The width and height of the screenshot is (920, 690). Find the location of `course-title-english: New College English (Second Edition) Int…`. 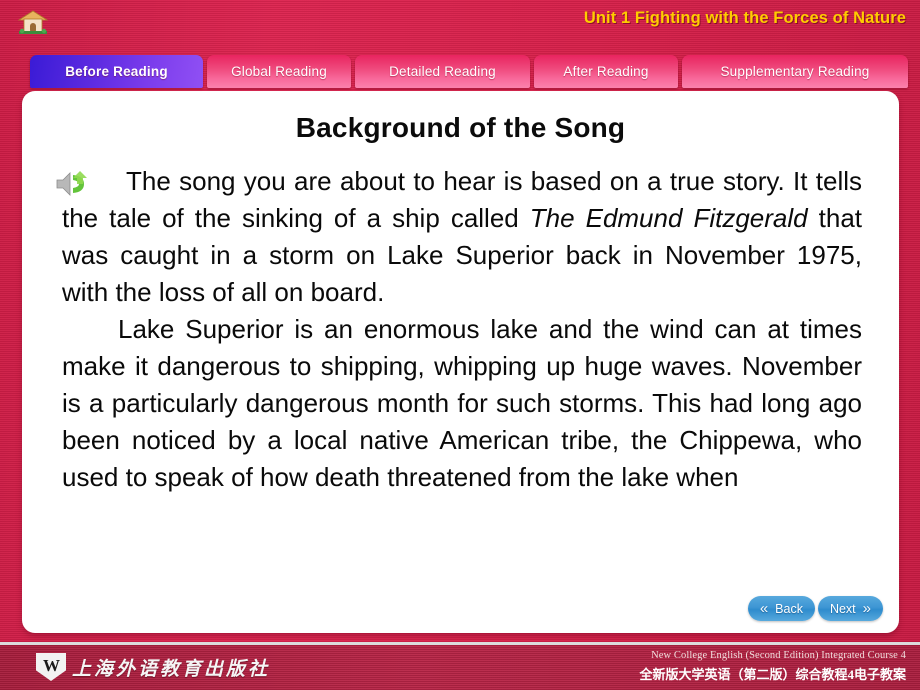

course-title-english: New College English (Second Edition) Int… is located at coordinates (778, 655).